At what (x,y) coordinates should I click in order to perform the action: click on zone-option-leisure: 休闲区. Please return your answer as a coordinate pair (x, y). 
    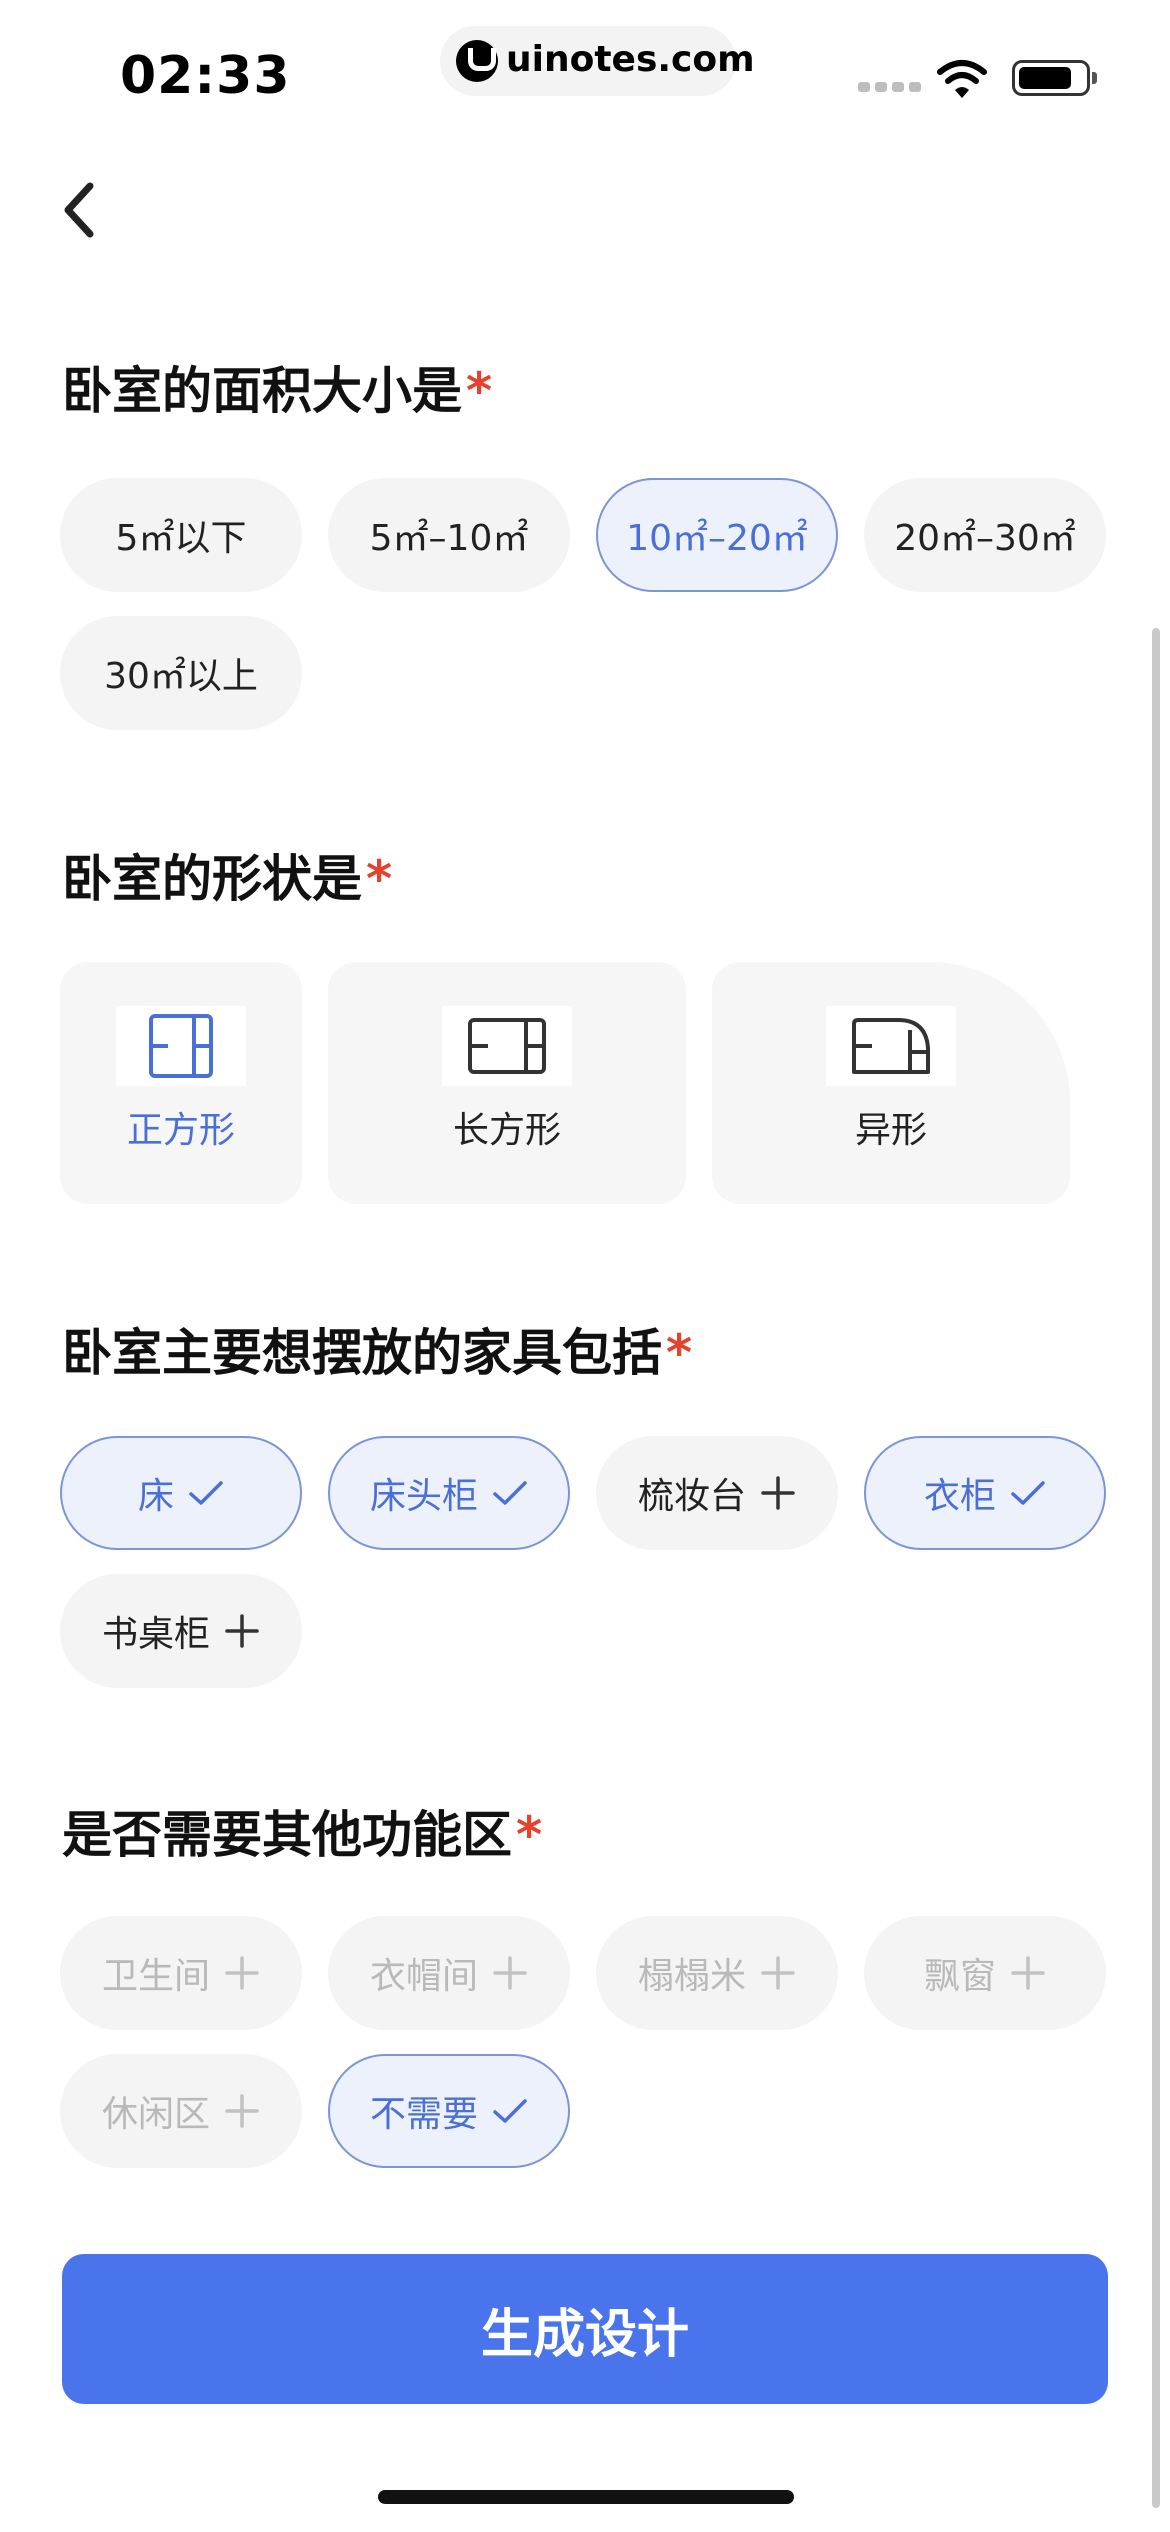
    Looking at the image, I should click on (181, 2111).